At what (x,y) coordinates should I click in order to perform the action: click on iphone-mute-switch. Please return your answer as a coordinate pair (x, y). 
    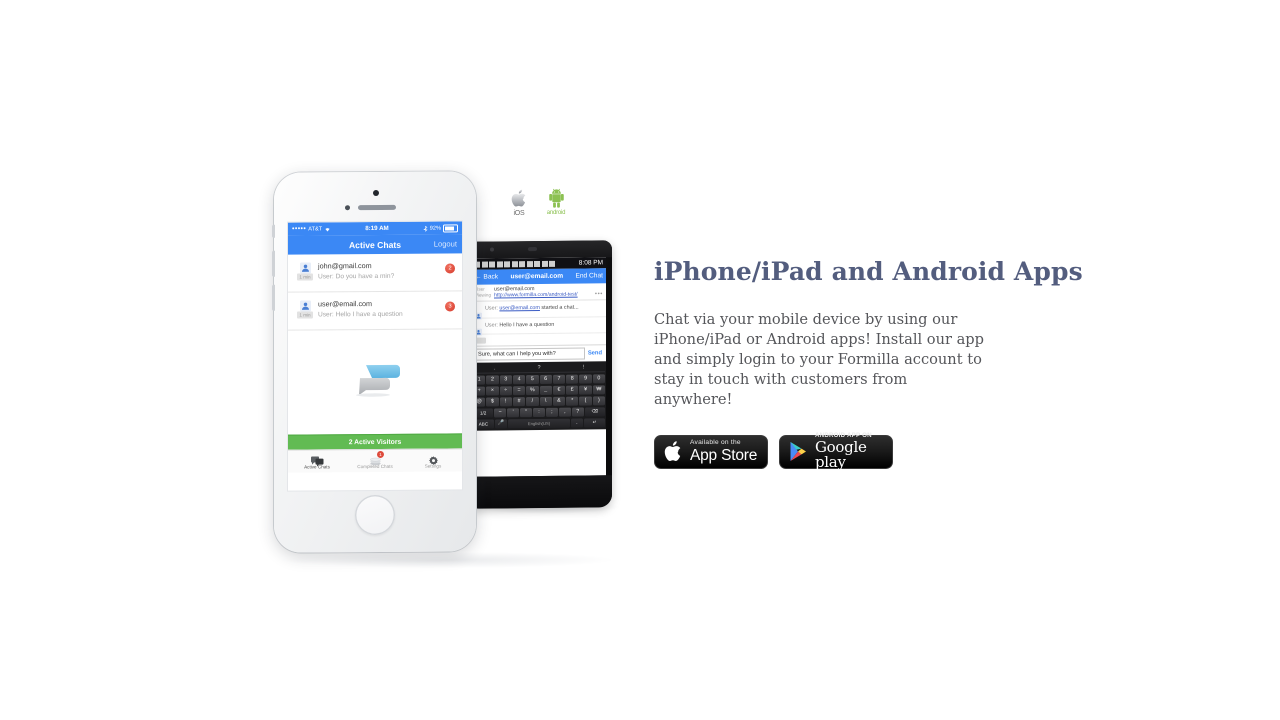
    Looking at the image, I should click on (273, 231).